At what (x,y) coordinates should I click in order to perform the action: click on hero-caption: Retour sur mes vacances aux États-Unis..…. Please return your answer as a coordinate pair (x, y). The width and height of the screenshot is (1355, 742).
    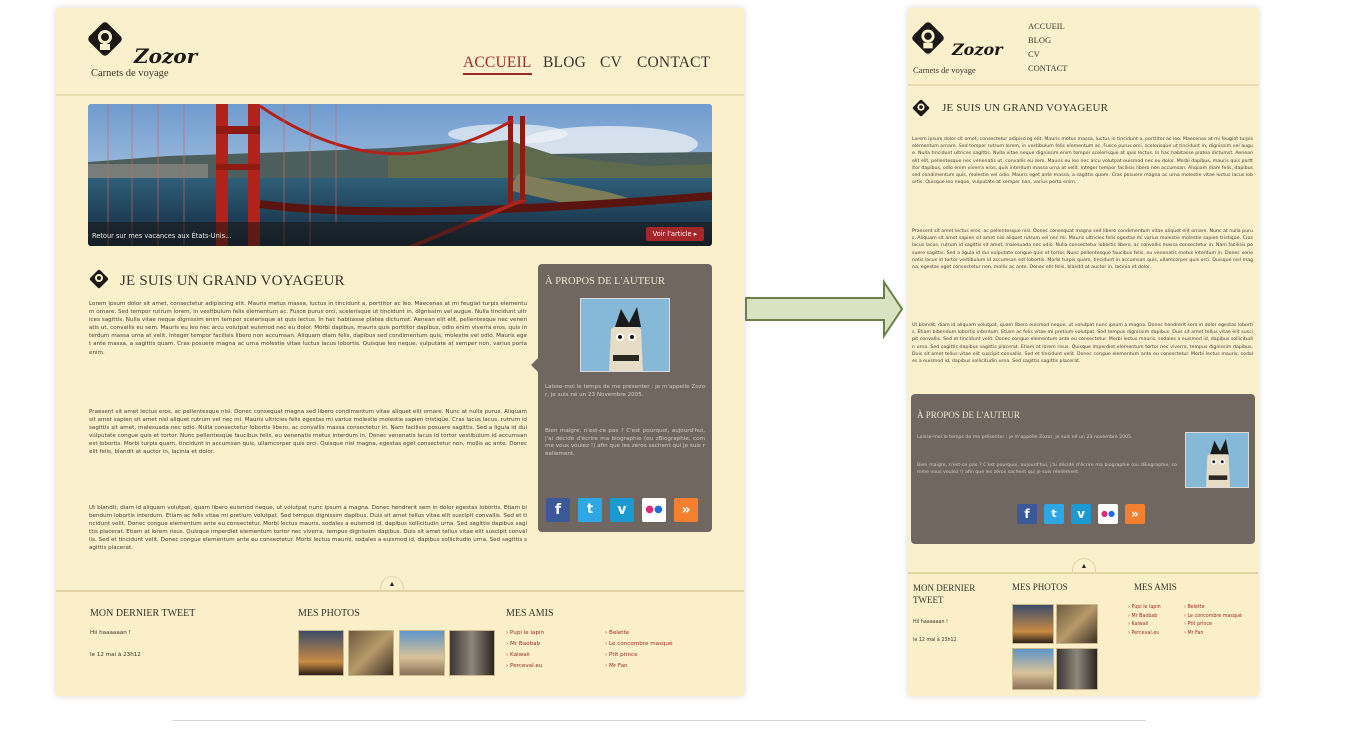
    Looking at the image, I should click on (162, 236).